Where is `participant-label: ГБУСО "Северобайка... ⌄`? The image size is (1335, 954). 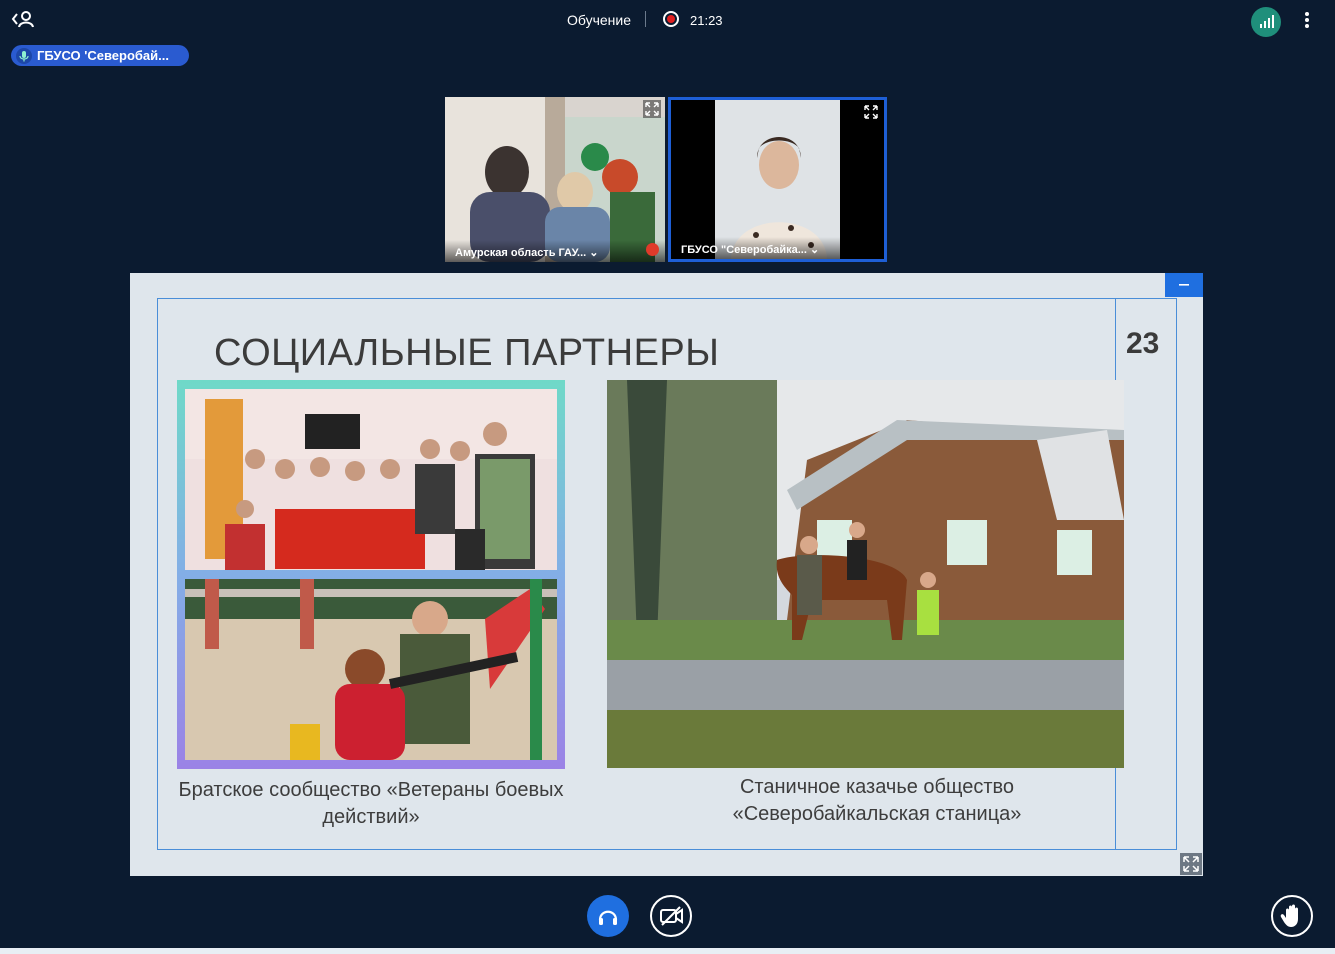 participant-label: ГБУСО "Северобайка... ⌄ is located at coordinates (777, 248).